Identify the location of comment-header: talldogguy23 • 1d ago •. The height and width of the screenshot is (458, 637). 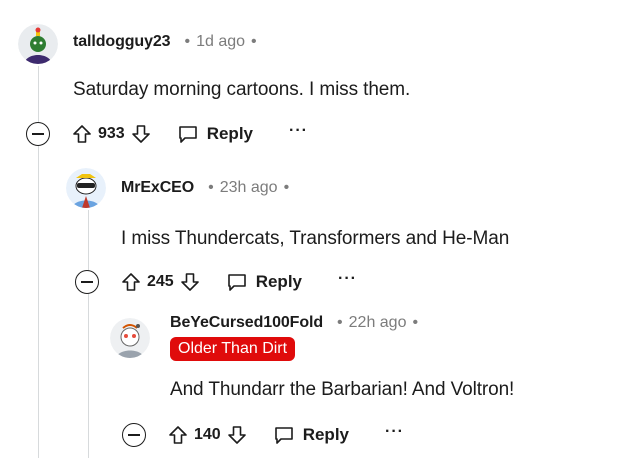
(168, 42).